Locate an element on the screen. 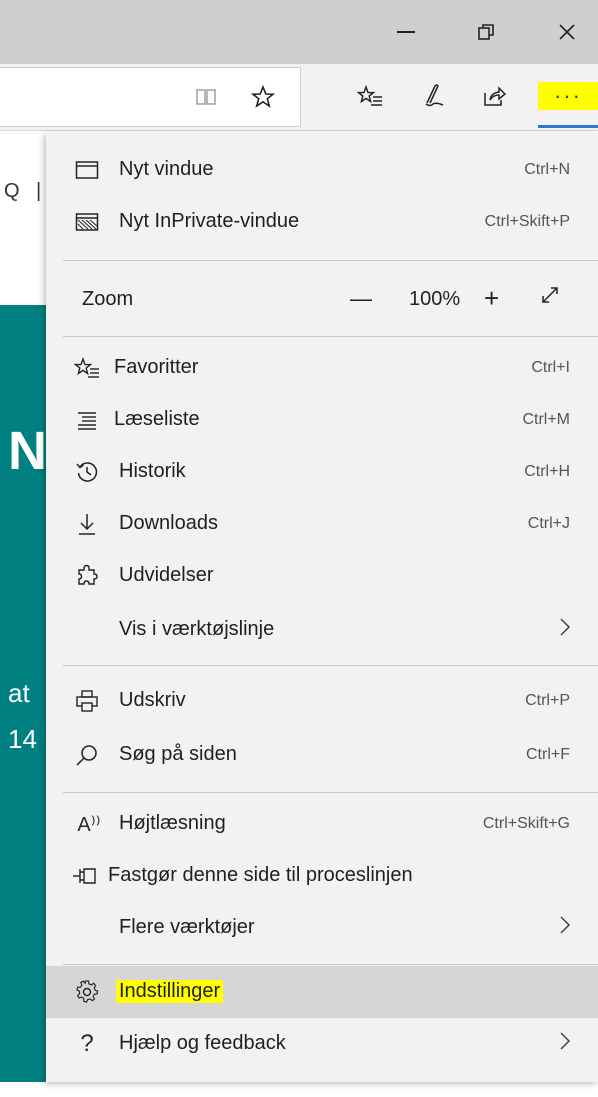 Image resolution: width=598 pixels, height=1097 pixels. menu-item-shortcut: Ctrl+H is located at coordinates (547, 471).